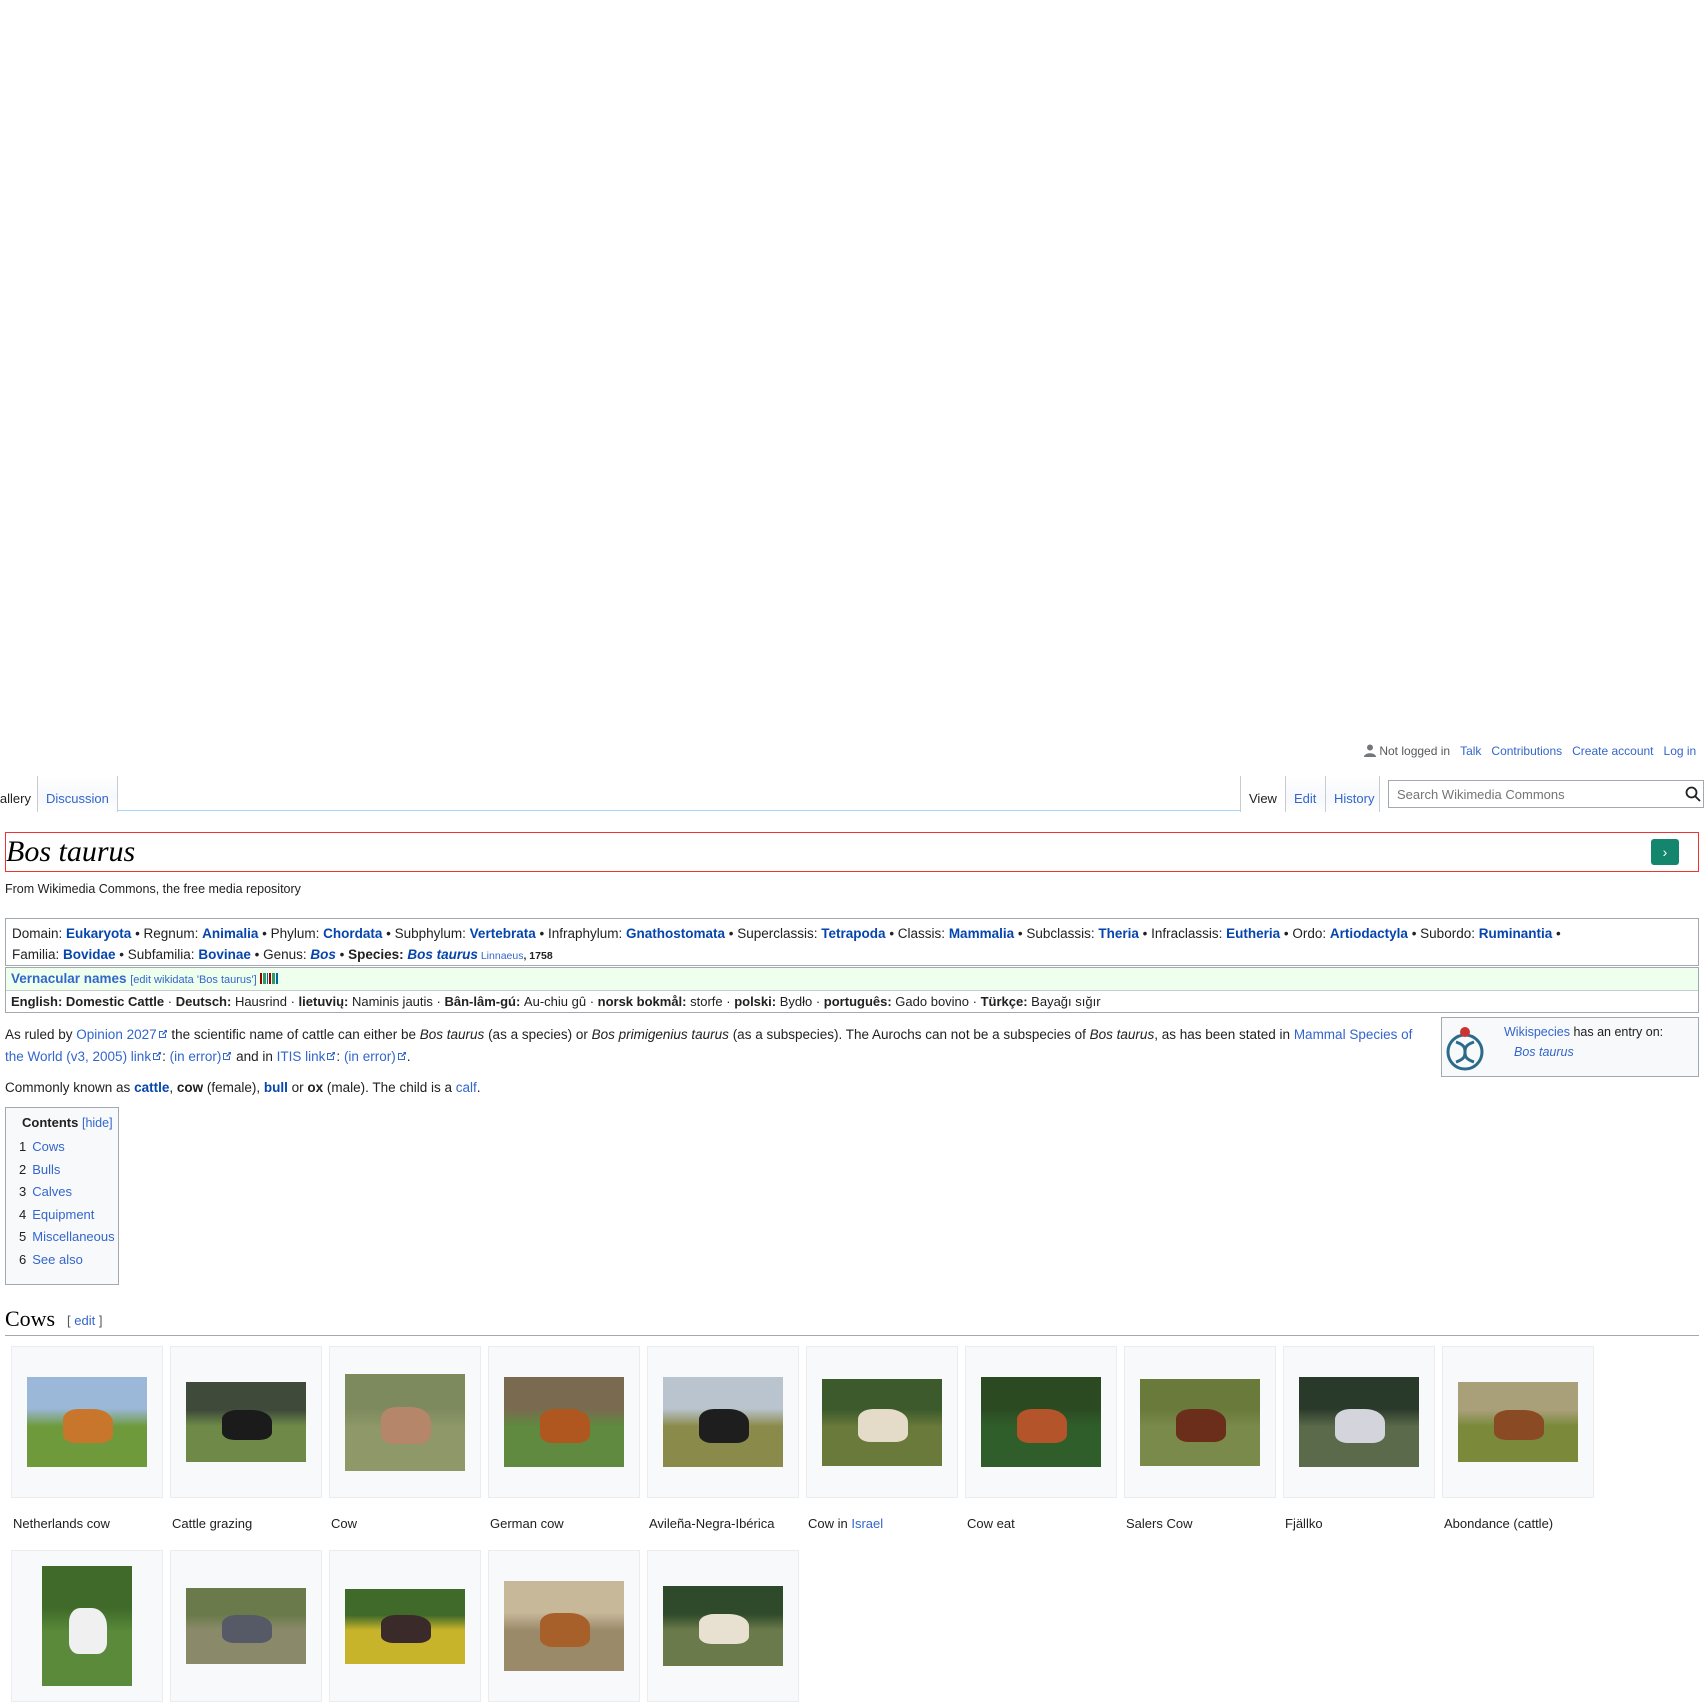 This screenshot has height=1704, width=1704. I want to click on tab-discussion: Discussion, so click(78, 794).